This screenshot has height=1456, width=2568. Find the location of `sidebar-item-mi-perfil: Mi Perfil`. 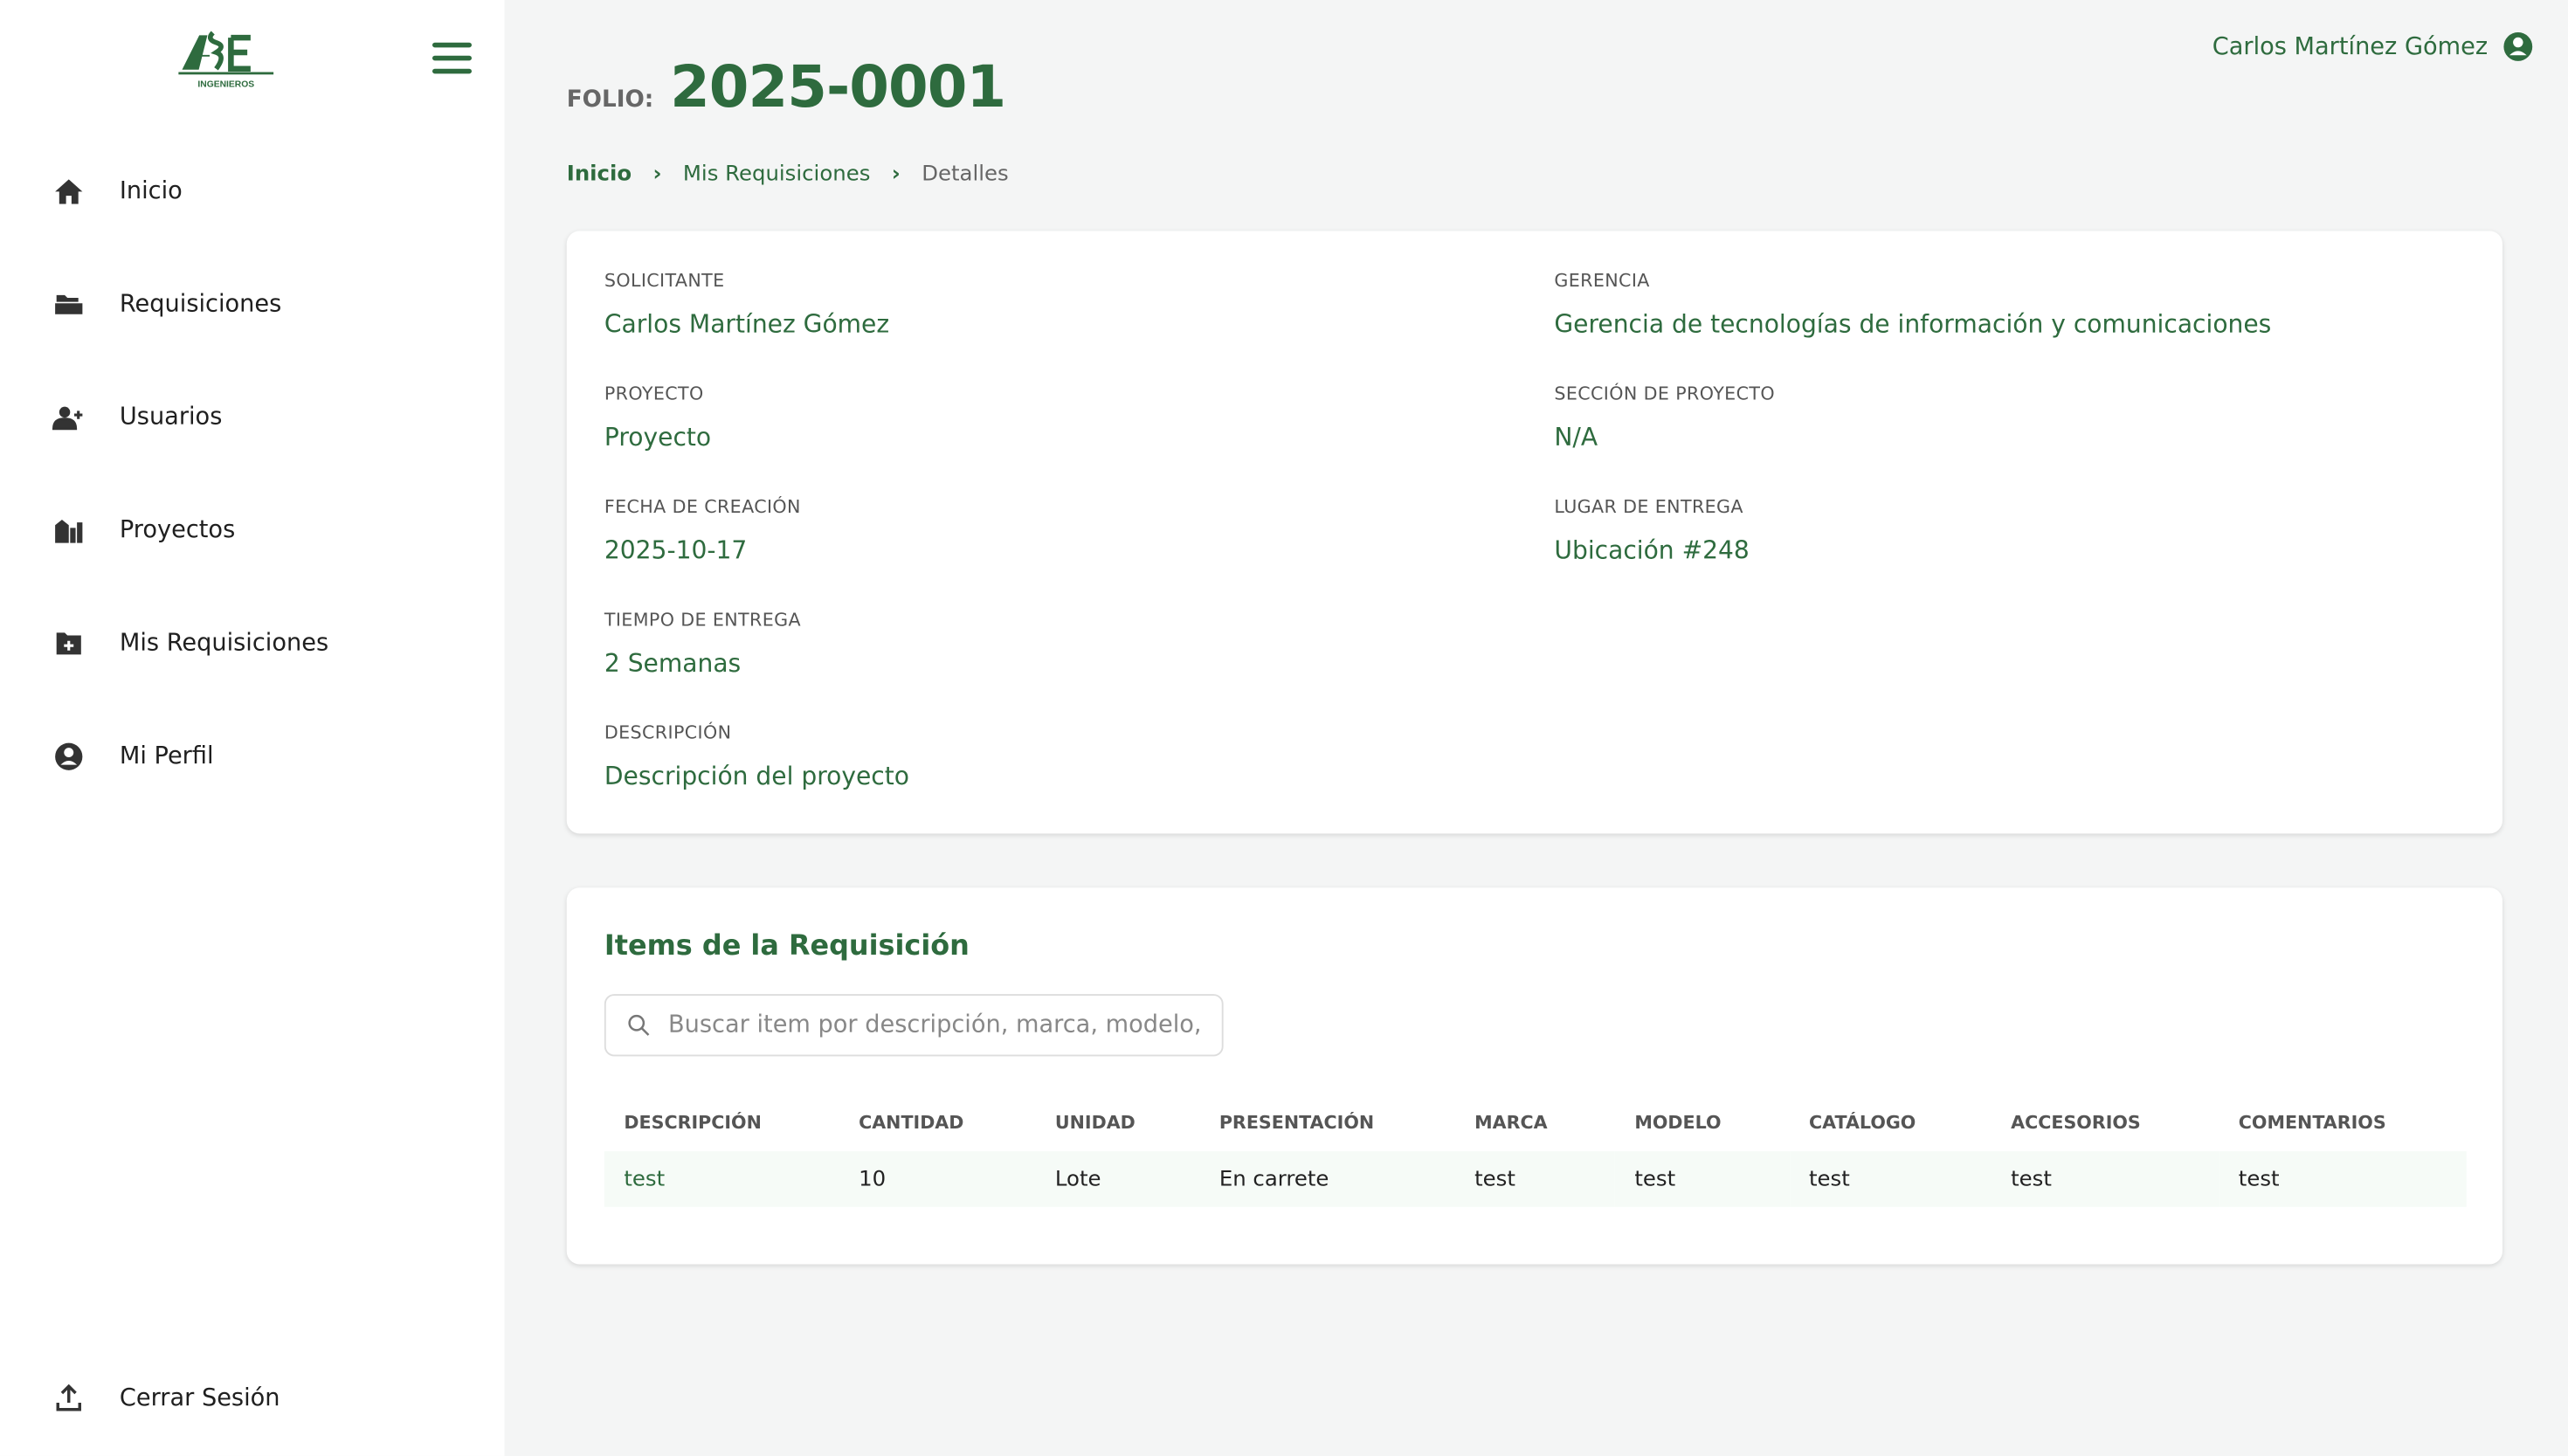

sidebar-item-mi-perfil: Mi Perfil is located at coordinates (133, 757).